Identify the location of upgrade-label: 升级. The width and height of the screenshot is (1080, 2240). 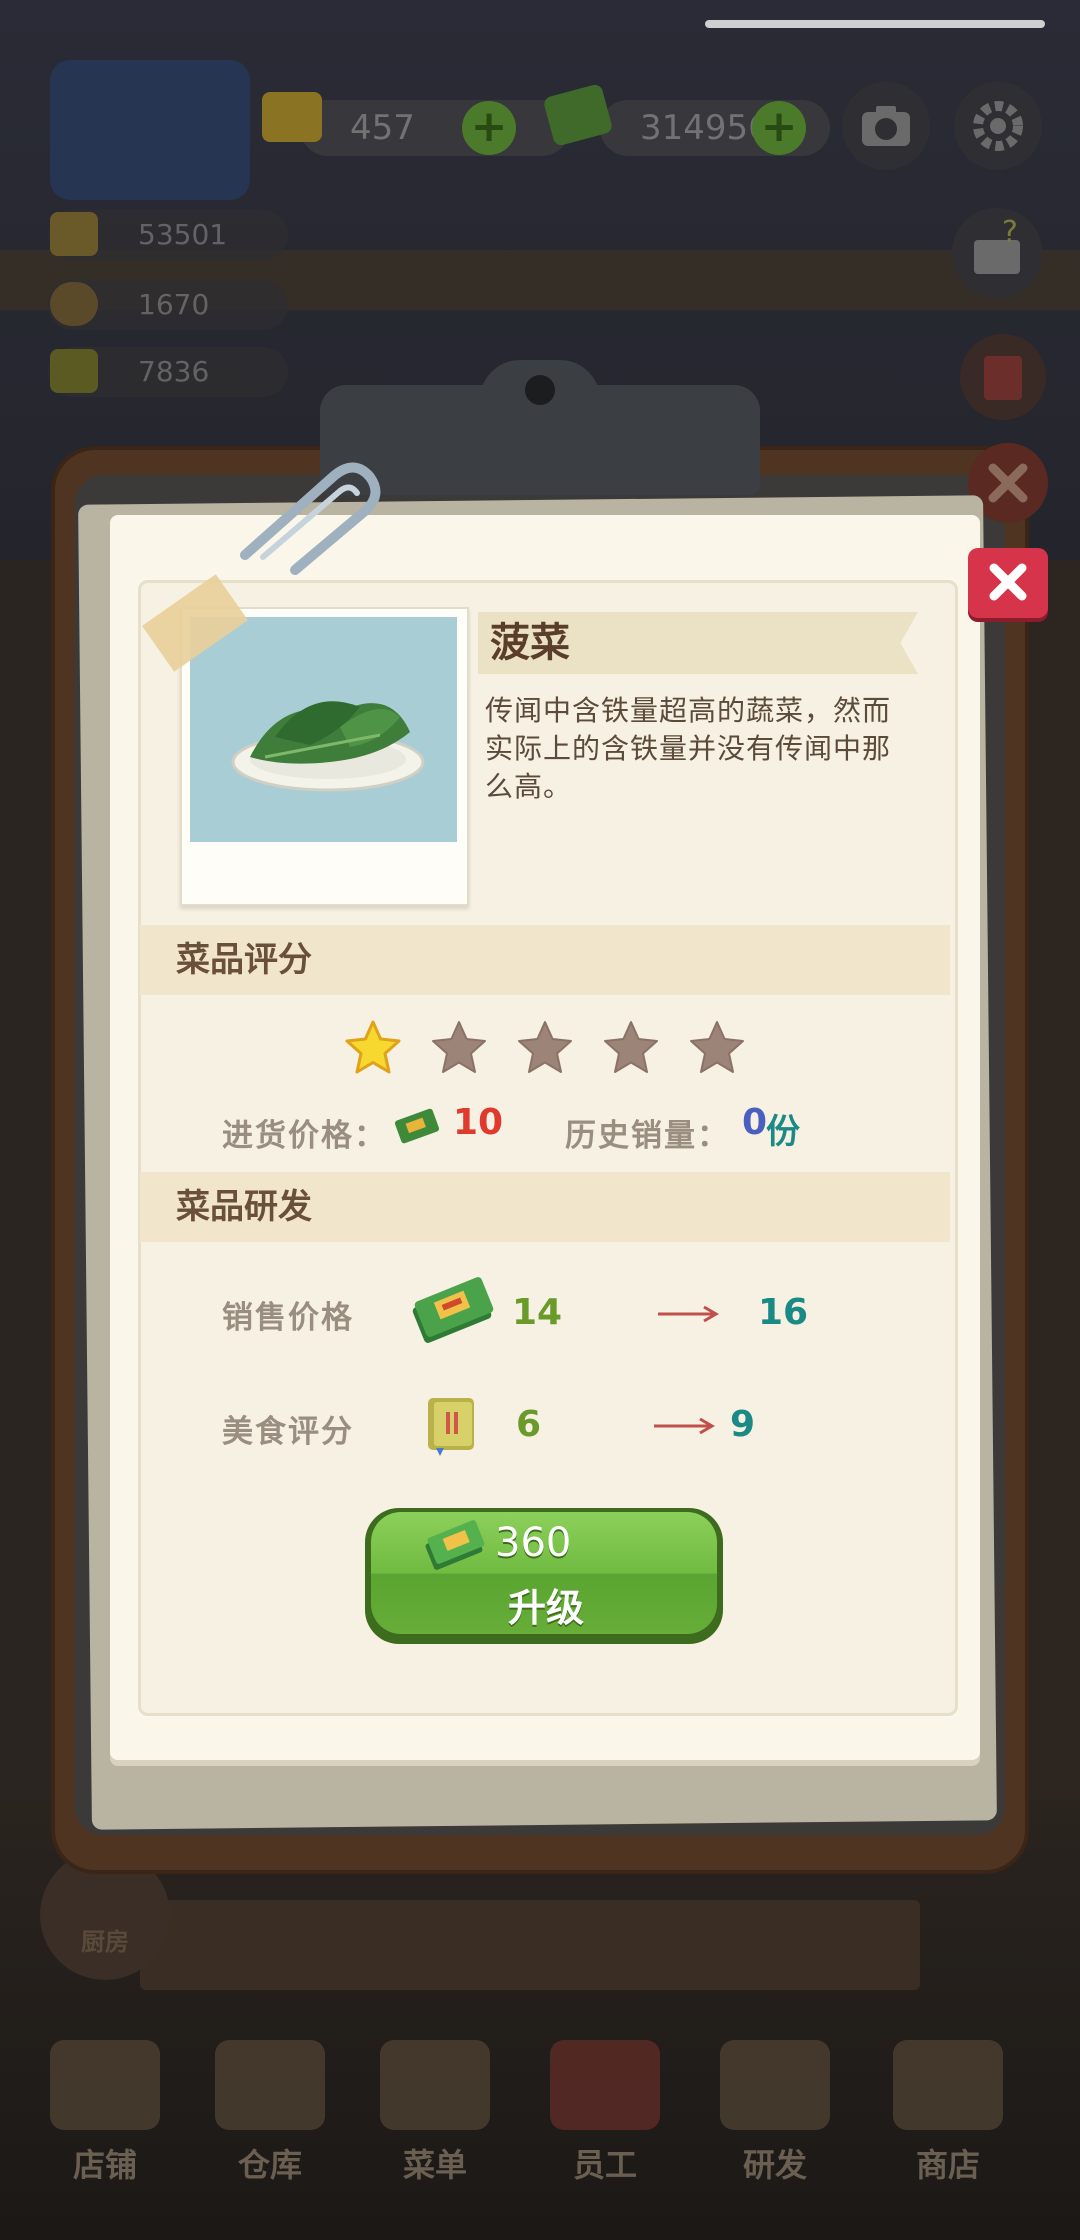
(546, 1608).